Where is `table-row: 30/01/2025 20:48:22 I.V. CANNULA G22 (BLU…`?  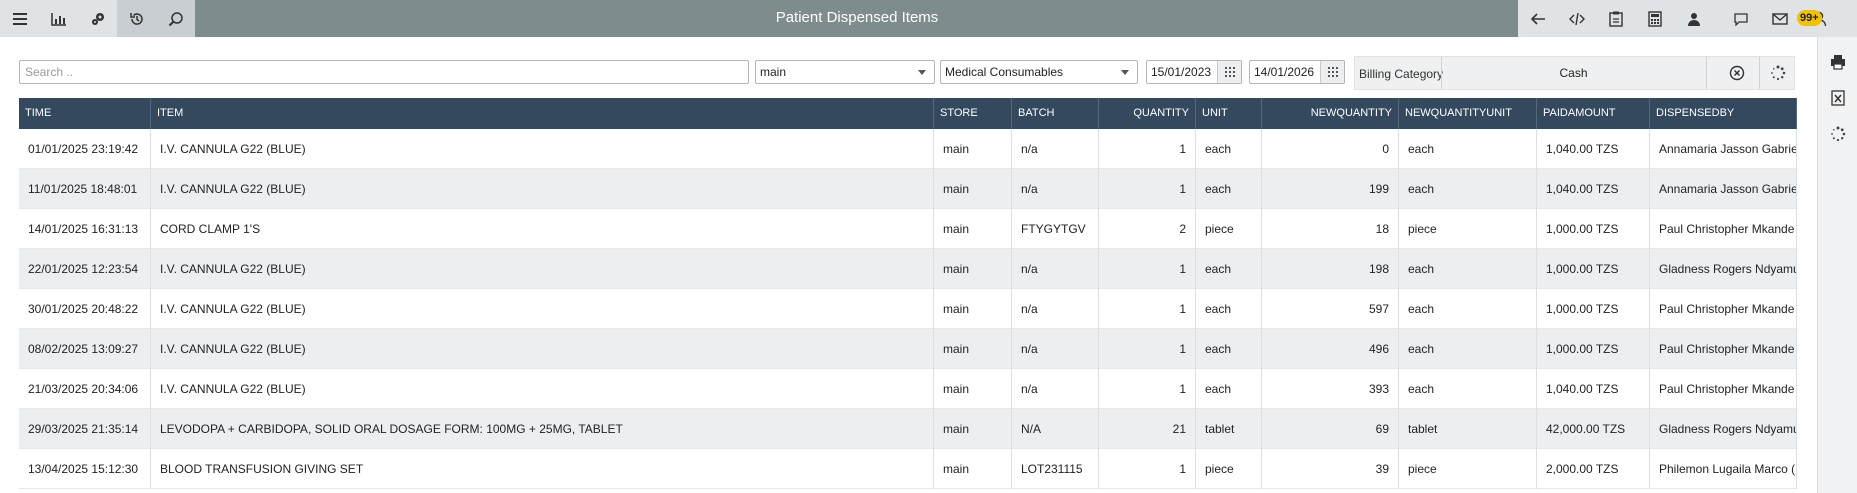 table-row: 30/01/2025 20:48:22 I.V. CANNULA G22 (BLU… is located at coordinates (908, 309).